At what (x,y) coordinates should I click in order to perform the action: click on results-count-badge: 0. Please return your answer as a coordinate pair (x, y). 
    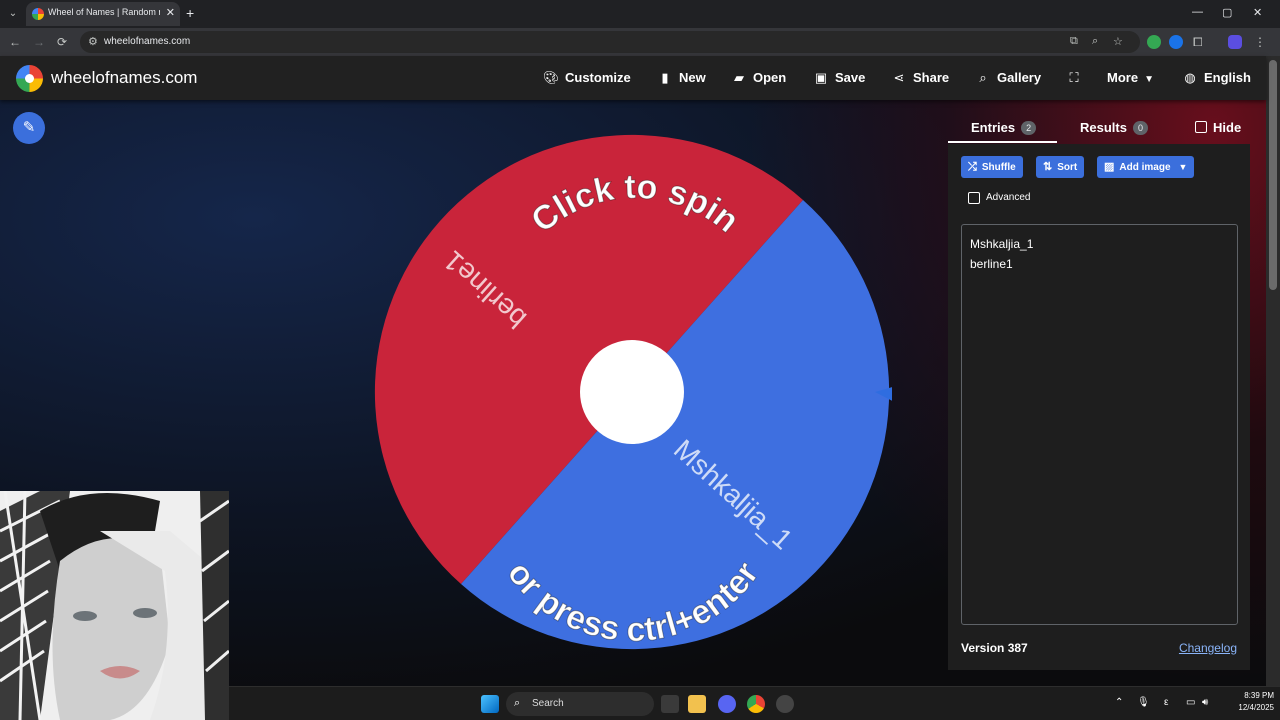
    Looking at the image, I should click on (1140, 128).